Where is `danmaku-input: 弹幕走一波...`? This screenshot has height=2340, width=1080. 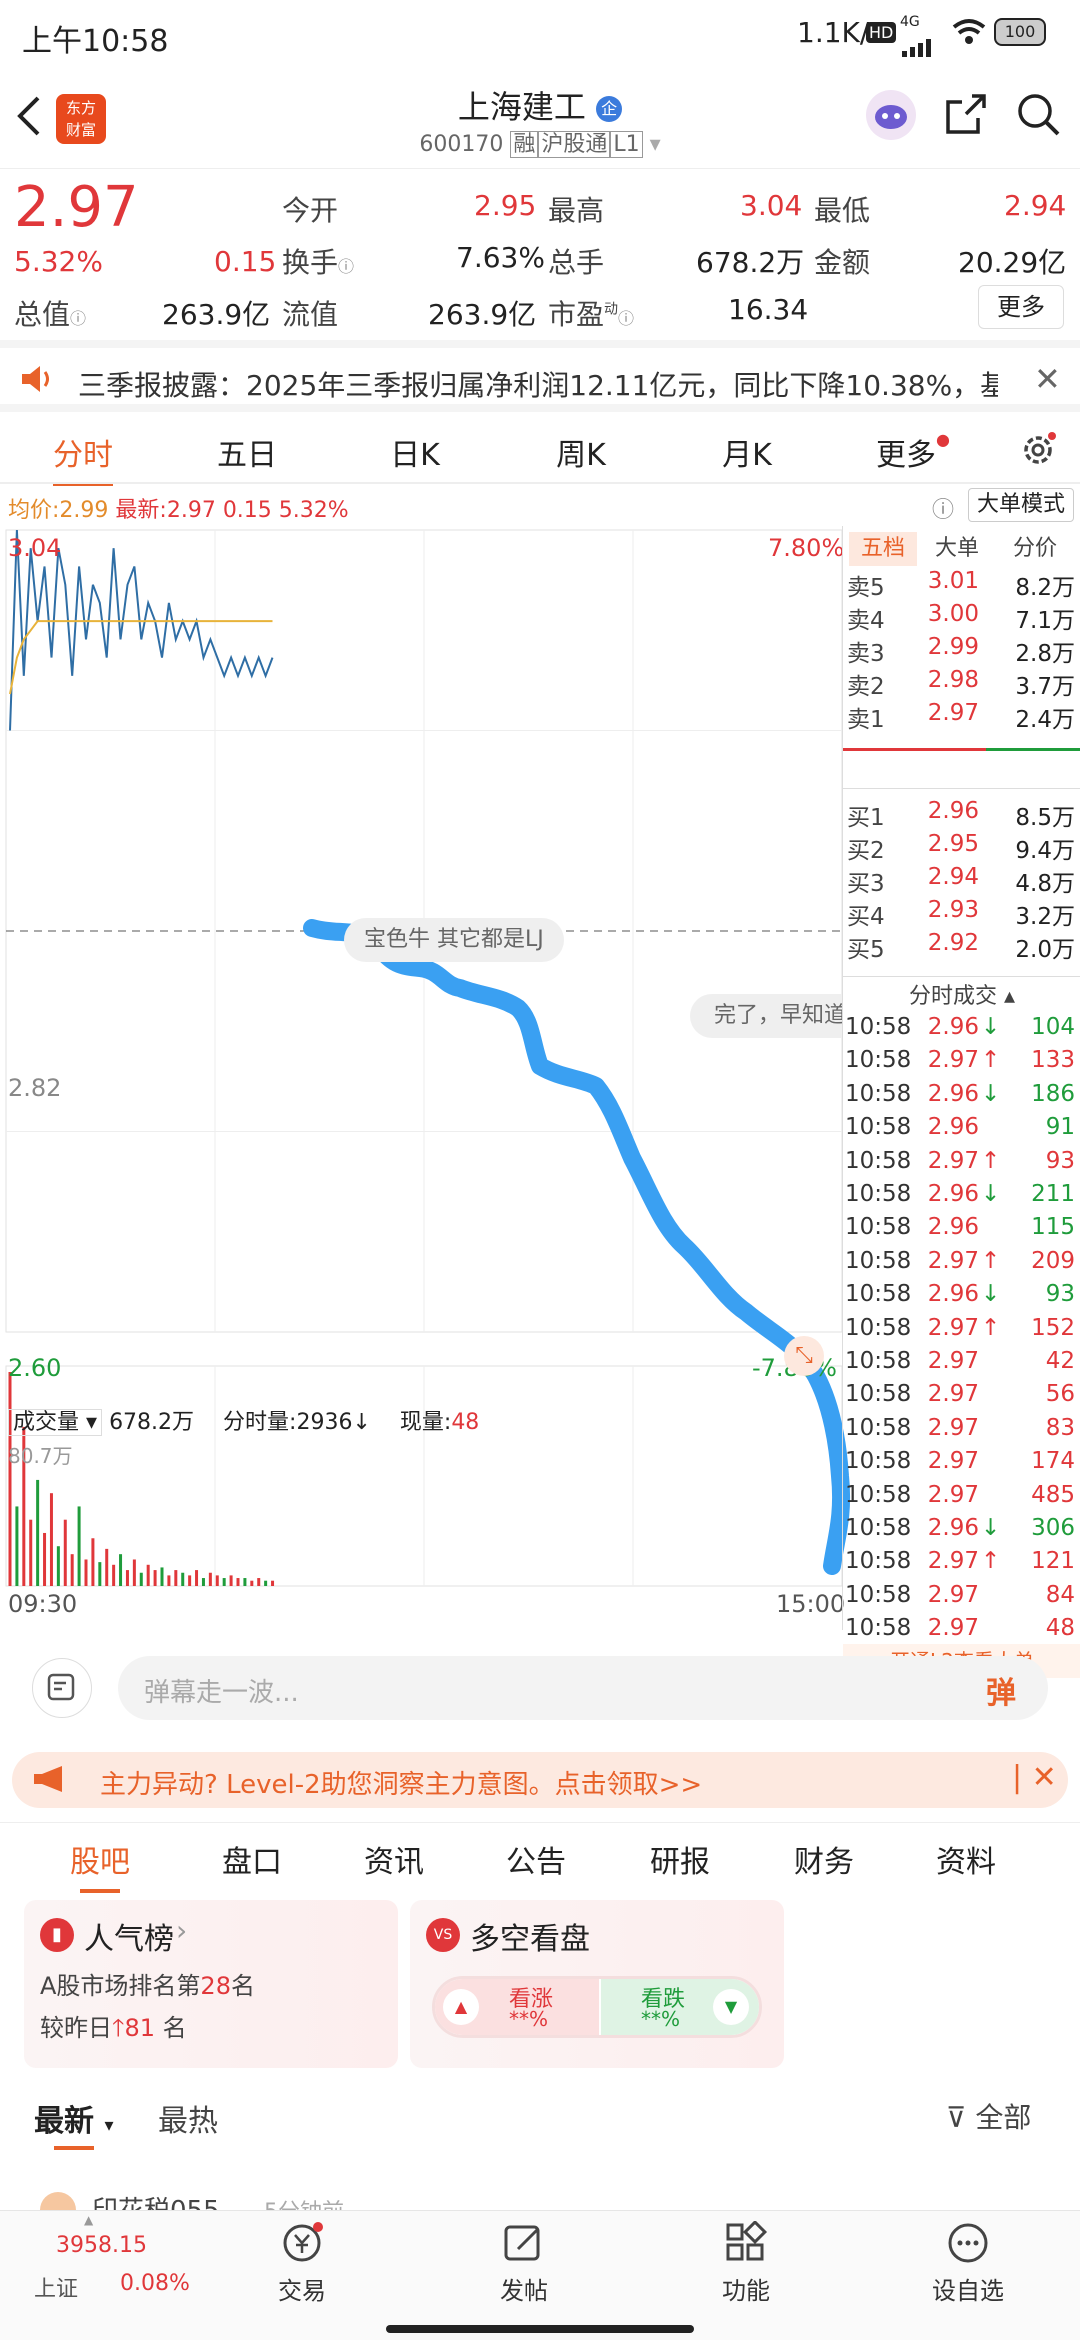
danmaku-input: 弹幕走一波... is located at coordinates (221, 1690).